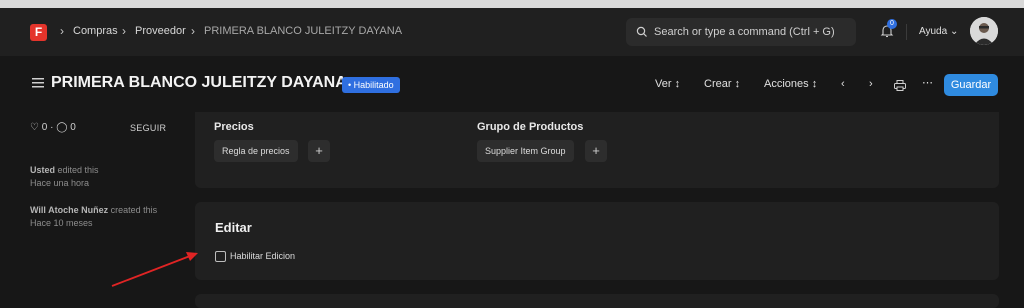 This screenshot has width=1024, height=308. I want to click on annotation-arrow-icon, so click(154, 269).